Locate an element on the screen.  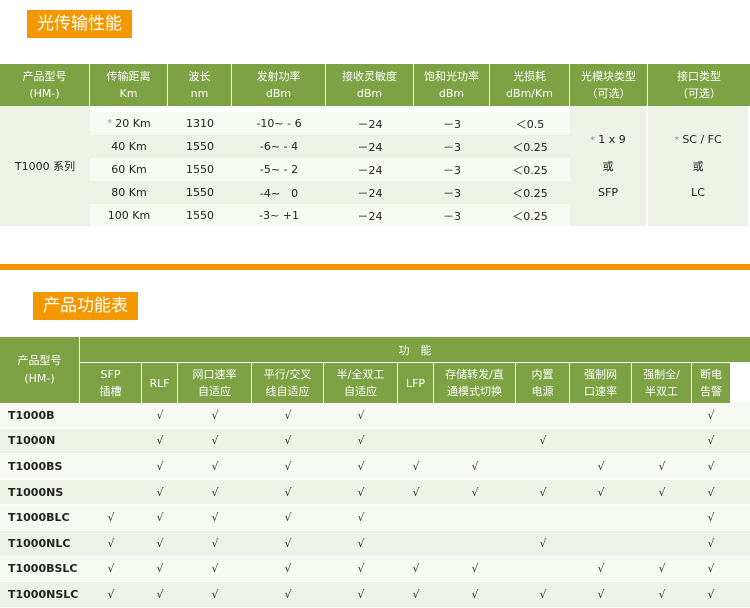
table1-header-cell: 发射功率 dBm is located at coordinates (279, 85).